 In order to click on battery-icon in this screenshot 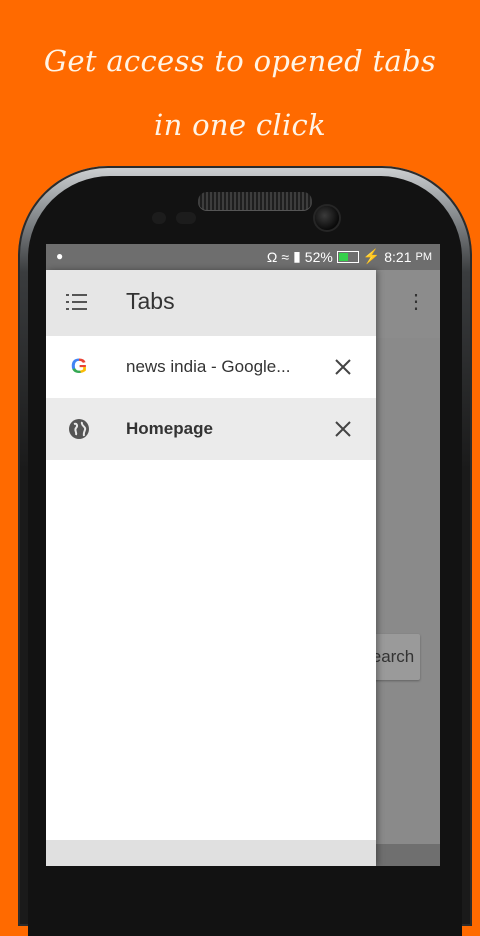, I will do `click(347, 257)`.